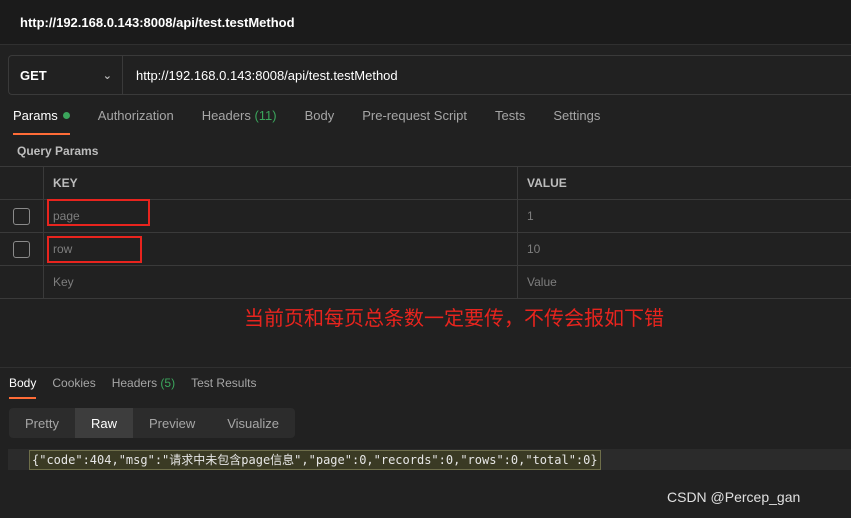 Image resolution: width=851 pixels, height=518 pixels. Describe the element at coordinates (537, 282) in the screenshot. I see `new-value-input: Value` at that location.